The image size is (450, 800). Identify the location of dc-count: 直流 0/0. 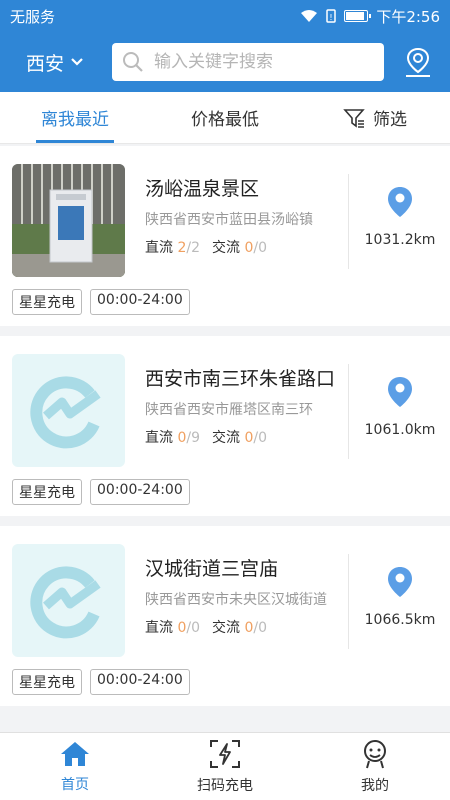
(172, 627).